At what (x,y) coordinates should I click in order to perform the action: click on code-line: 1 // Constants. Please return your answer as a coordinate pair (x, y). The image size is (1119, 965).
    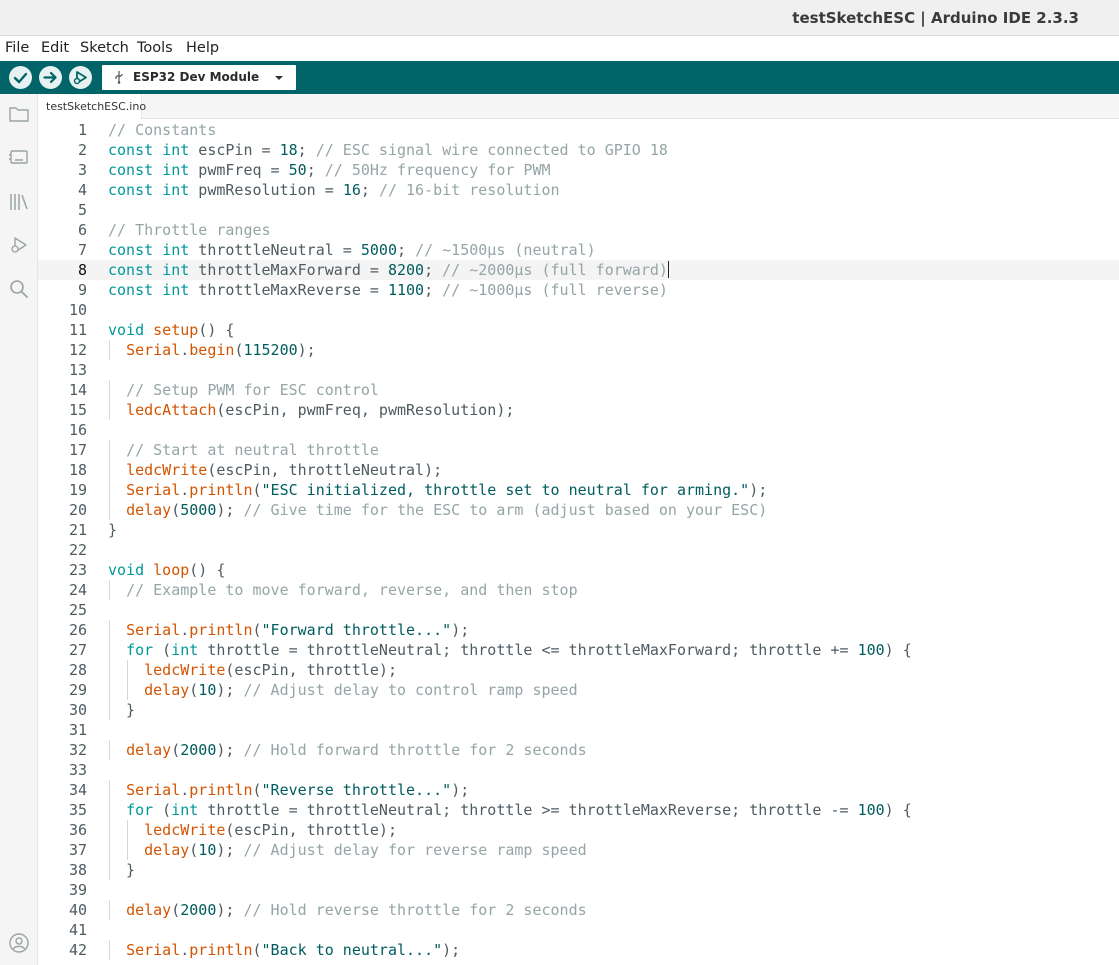
    Looking at the image, I should click on (578, 130).